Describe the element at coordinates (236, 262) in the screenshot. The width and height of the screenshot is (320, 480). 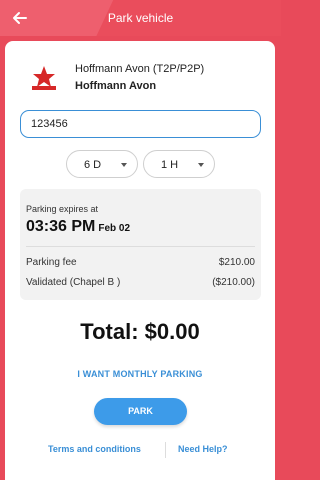
I see `fee-amount: $210.00` at that location.